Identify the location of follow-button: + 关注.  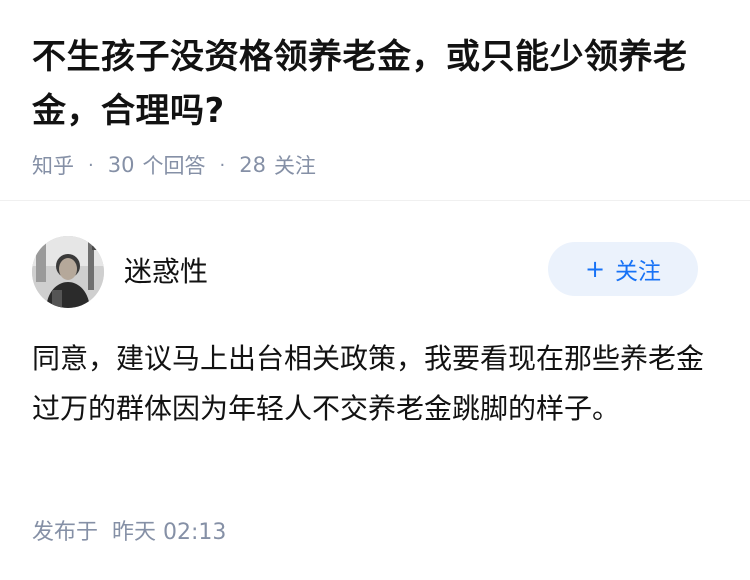
(623, 269).